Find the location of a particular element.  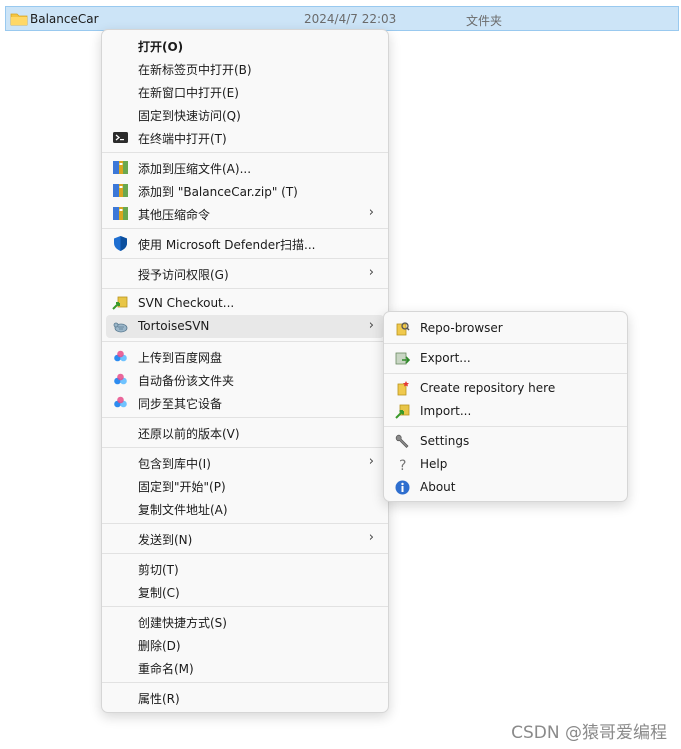

menu-item-open-terminal: 在终端中打开(T) is located at coordinates (245, 137).